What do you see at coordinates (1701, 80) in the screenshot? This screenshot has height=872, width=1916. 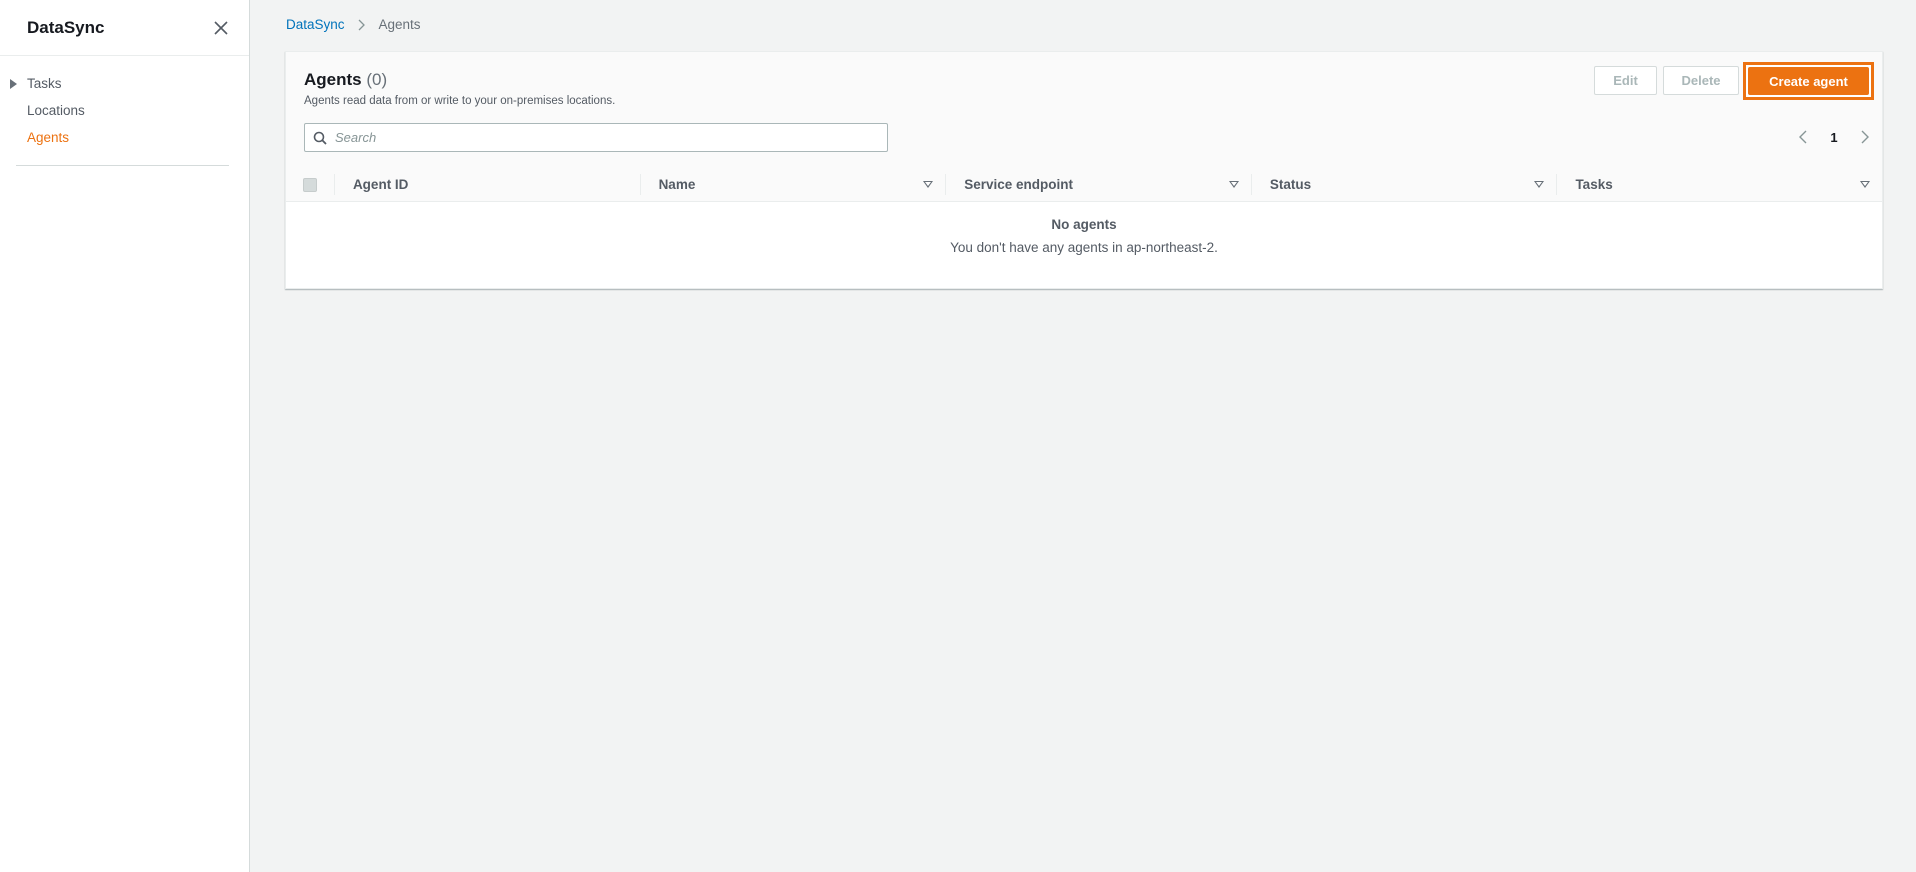 I see `delete-button: Delete` at bounding box center [1701, 80].